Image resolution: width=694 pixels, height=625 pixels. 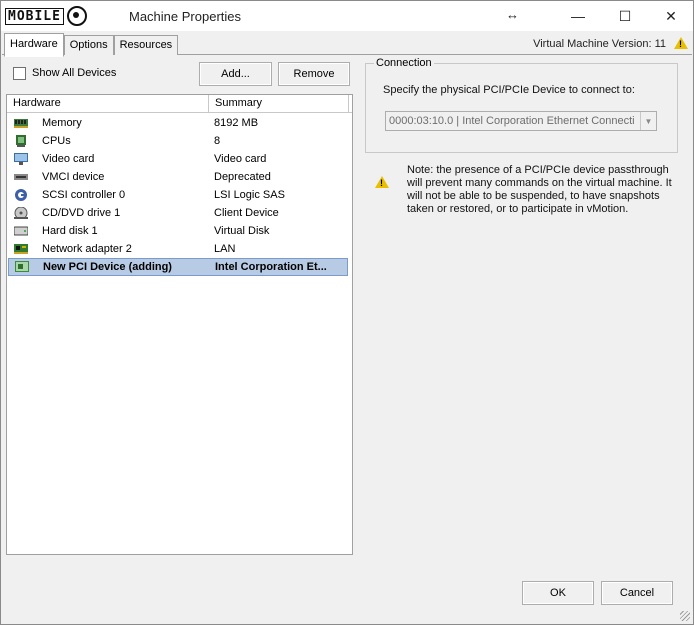 What do you see at coordinates (578, 16) in the screenshot?
I see `minimize-button: —` at bounding box center [578, 16].